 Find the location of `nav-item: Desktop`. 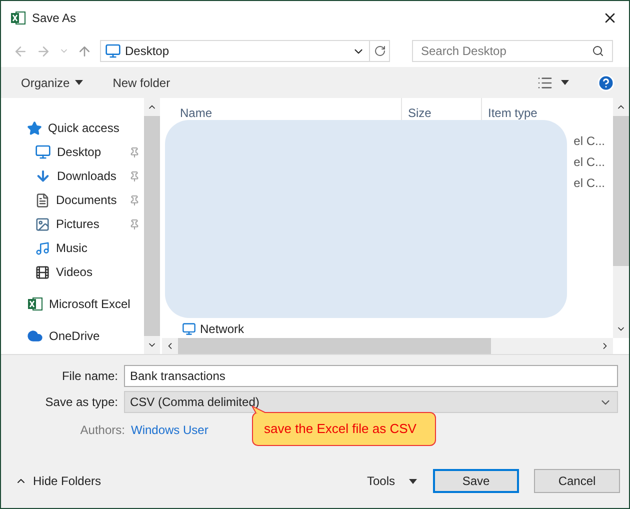

nav-item: Desktop is located at coordinates (72, 152).